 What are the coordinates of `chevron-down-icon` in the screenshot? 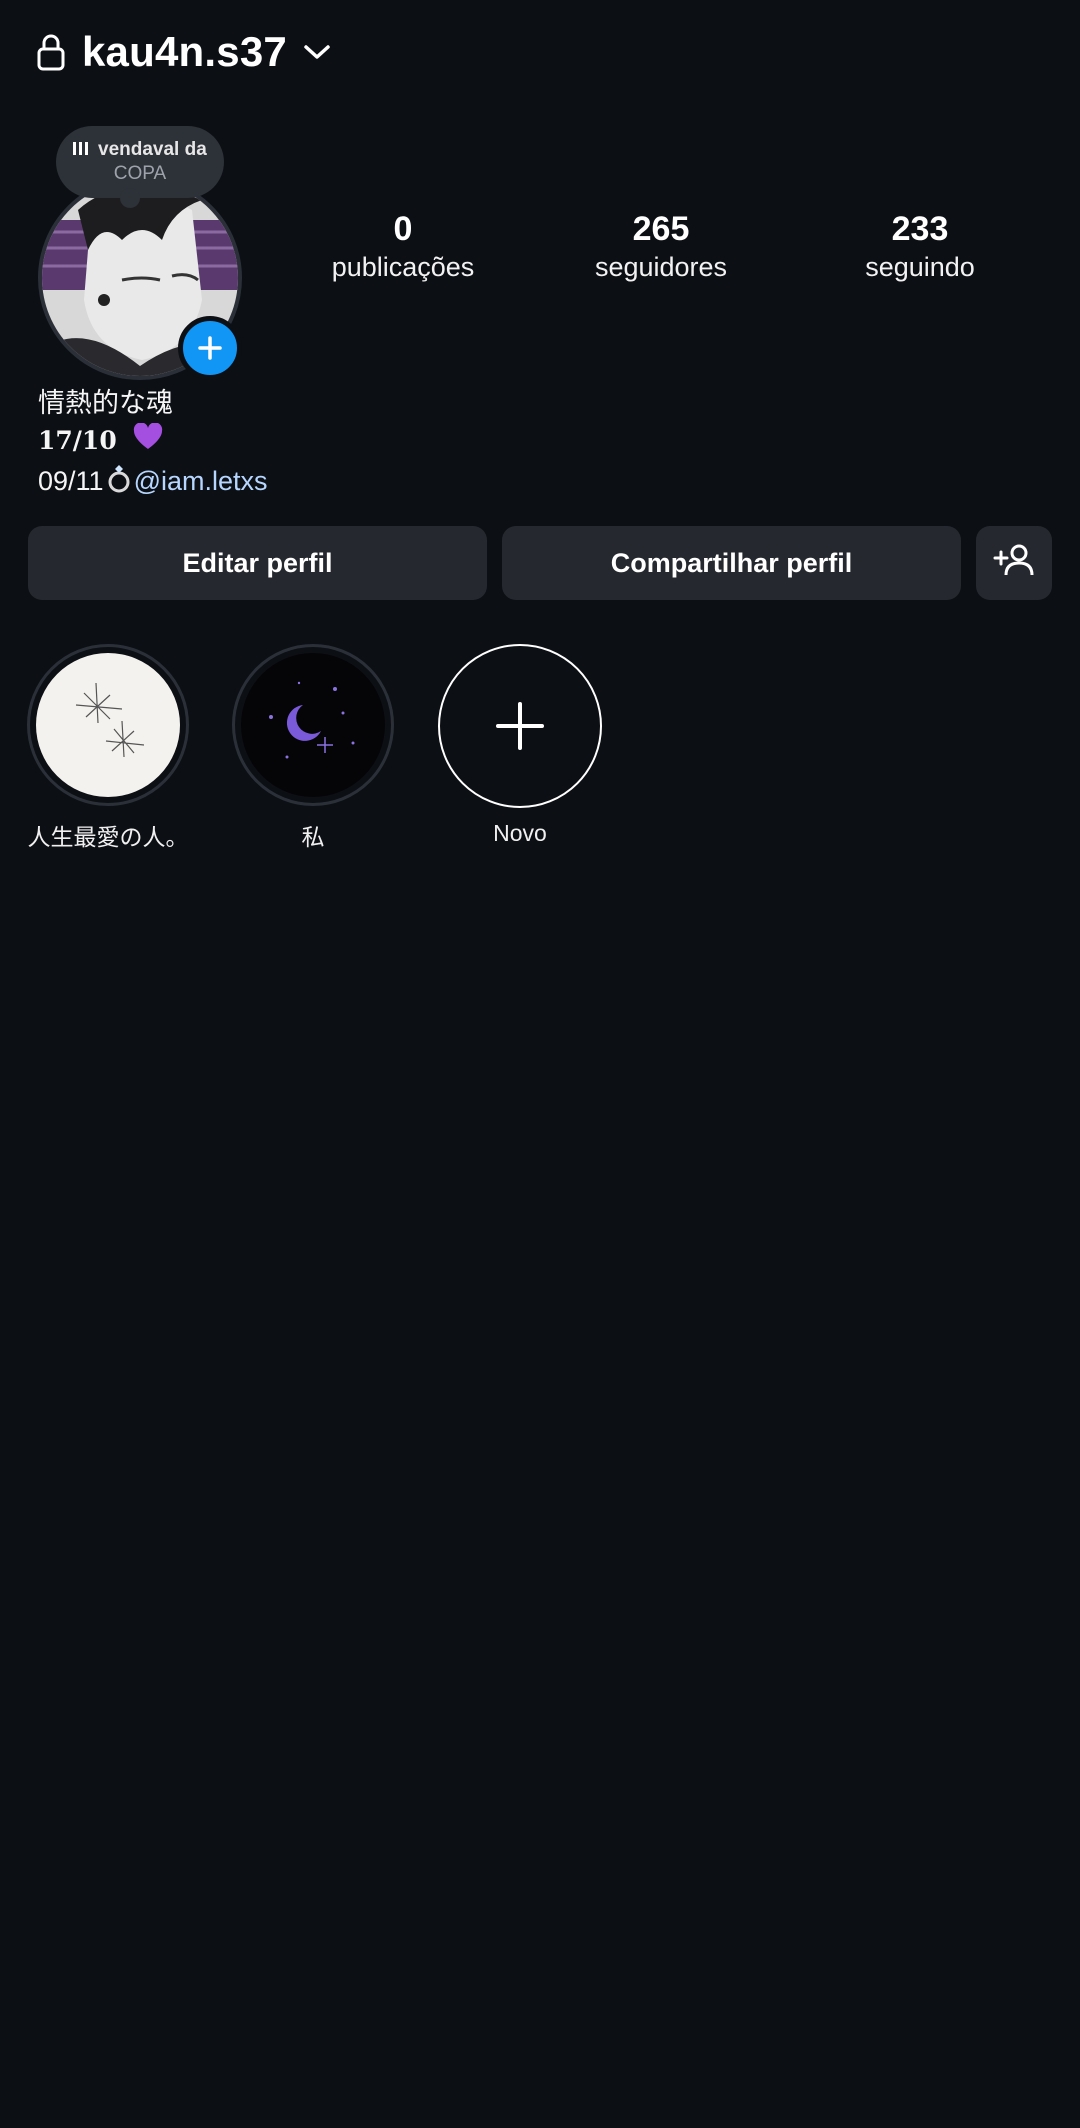 It's located at (318, 52).